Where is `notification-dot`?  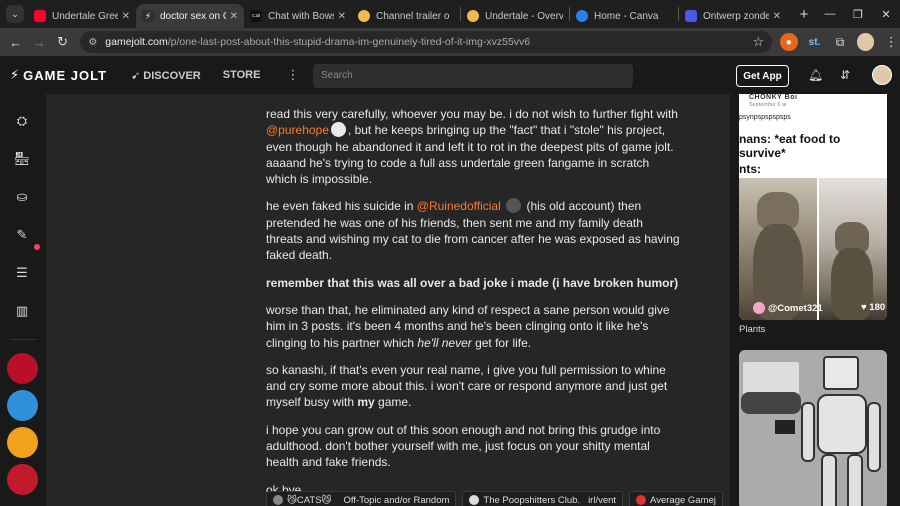 notification-dot is located at coordinates (37, 247).